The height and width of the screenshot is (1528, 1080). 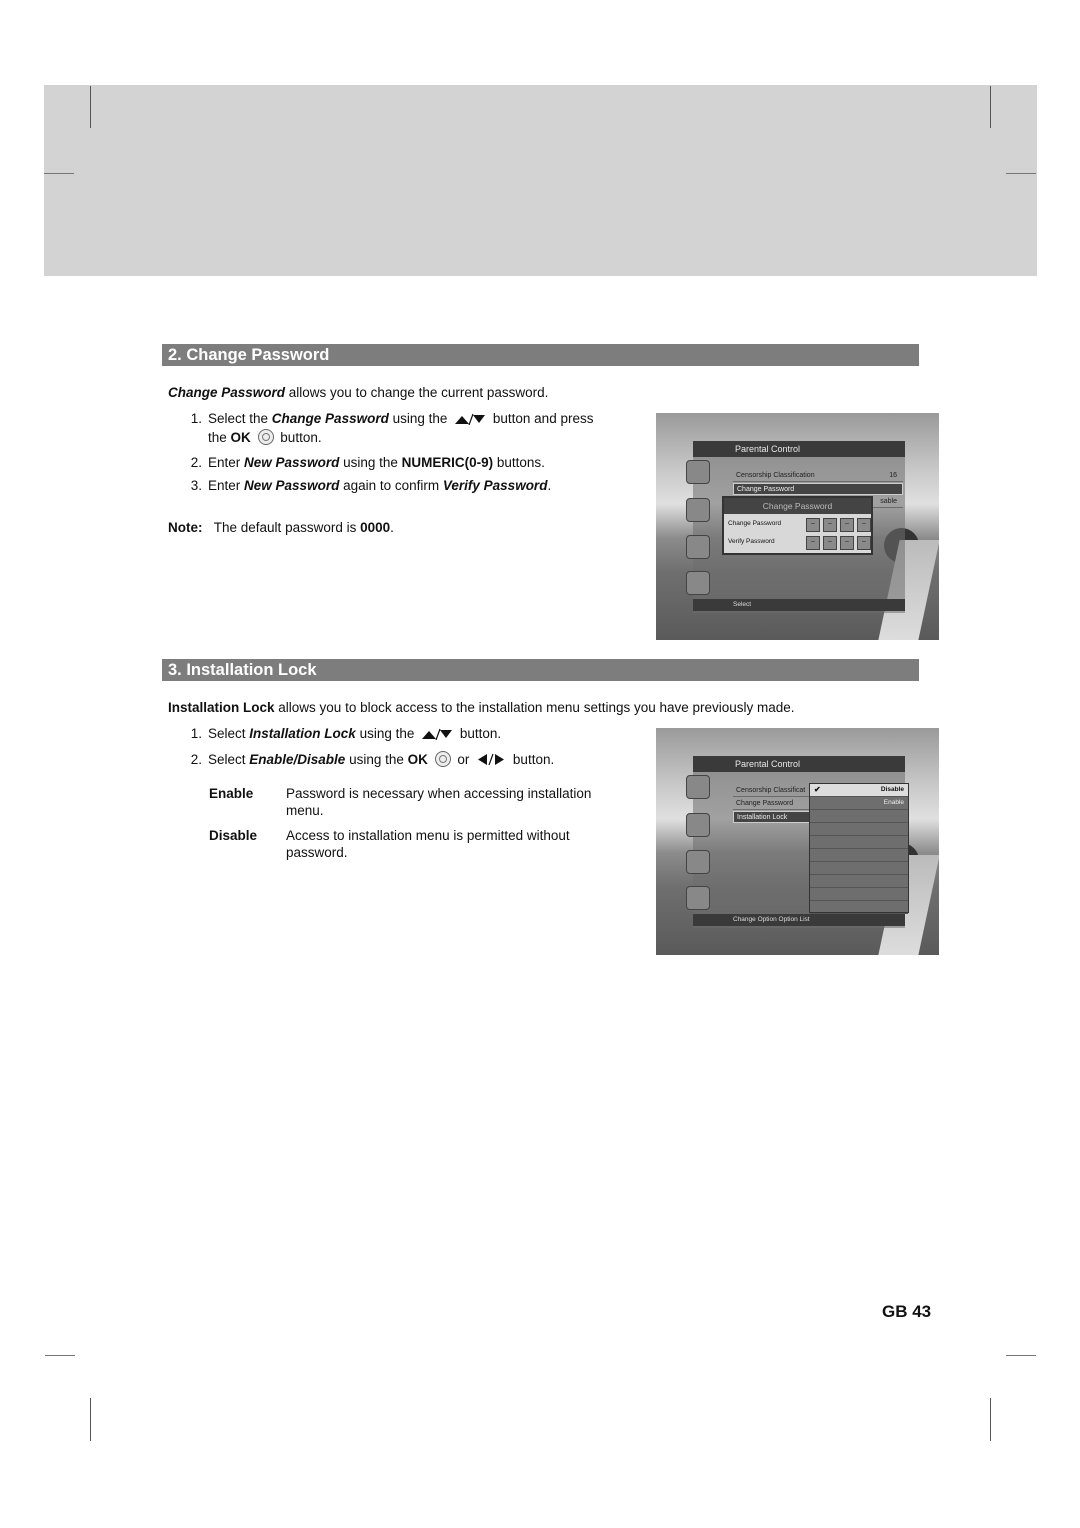 I want to click on field-label: Change Password, so click(x=755, y=523).